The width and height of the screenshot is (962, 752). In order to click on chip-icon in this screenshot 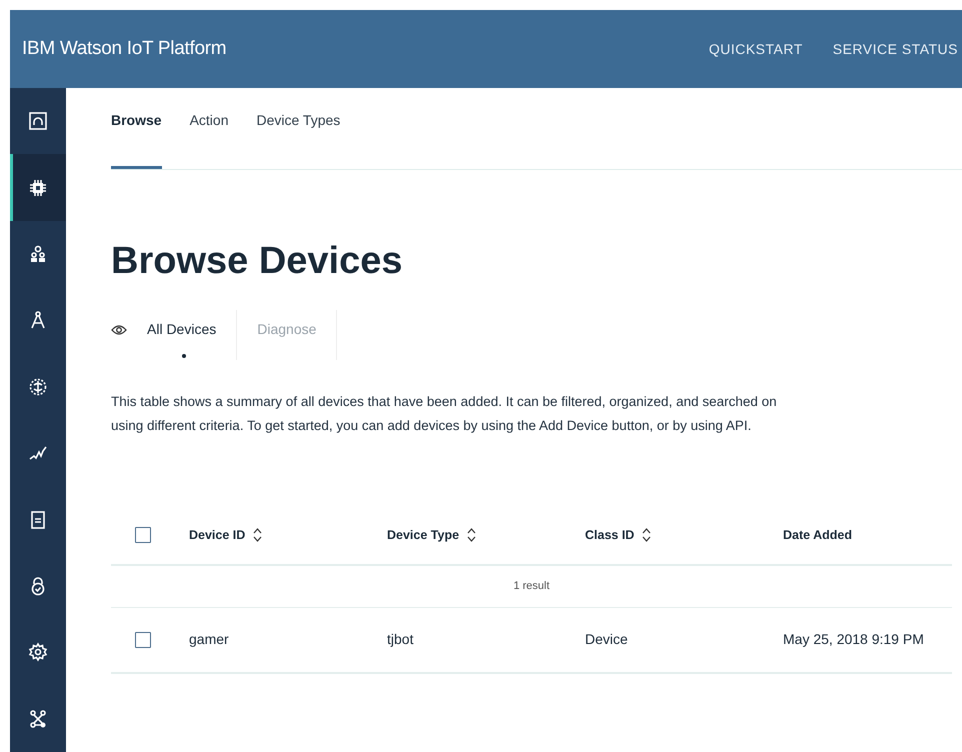, I will do `click(38, 188)`.